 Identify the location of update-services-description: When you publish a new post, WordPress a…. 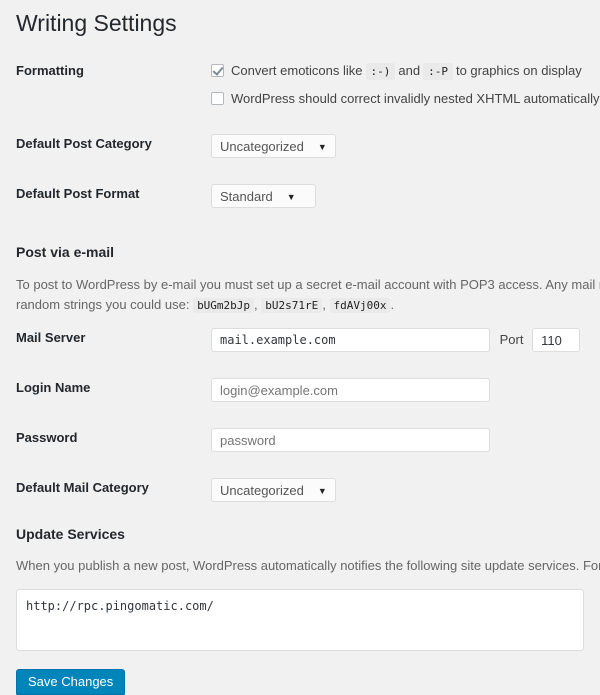
(308, 566).